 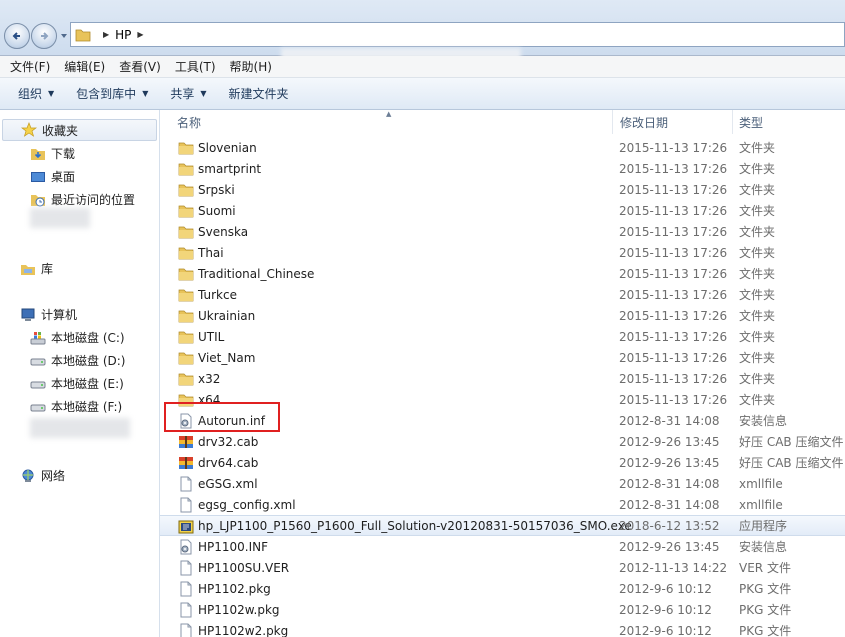 I want to click on file-name: Ukrainian, so click(x=227, y=315).